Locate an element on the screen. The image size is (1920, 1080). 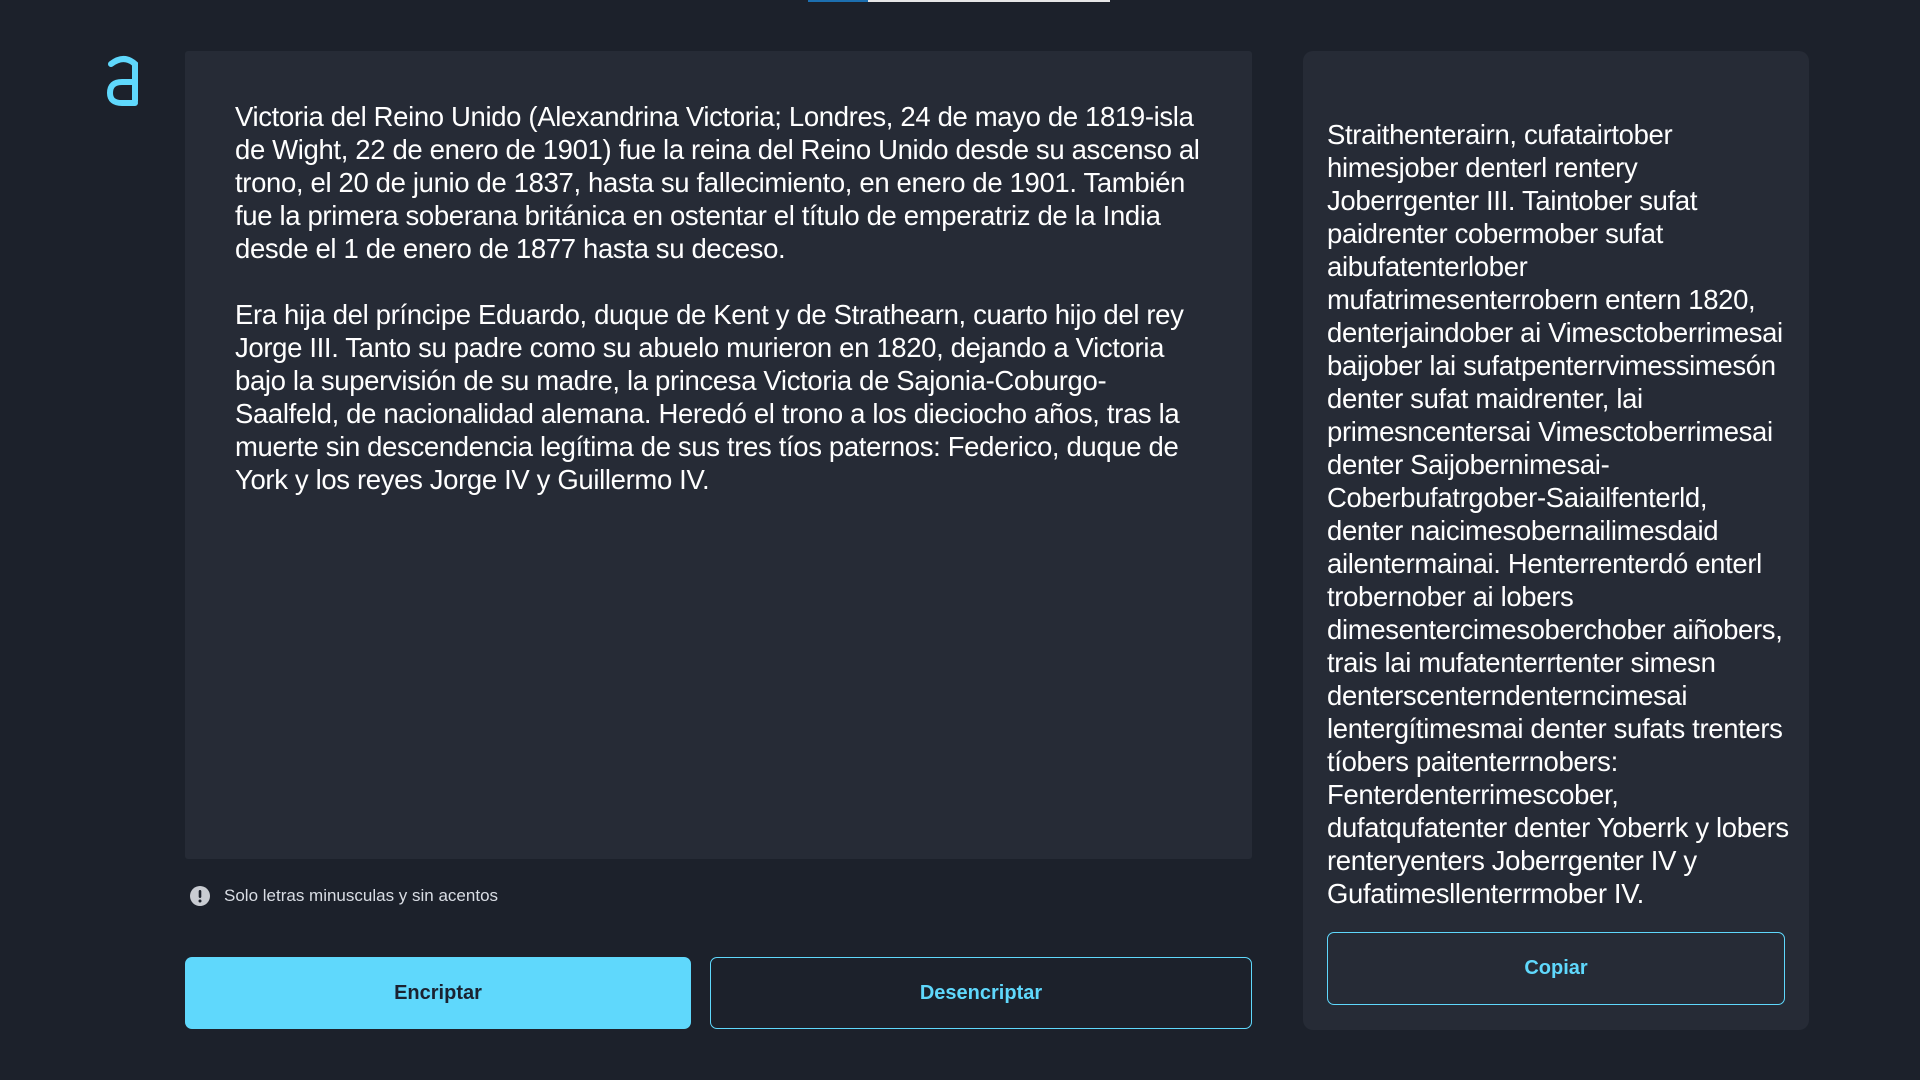
info-exclamation-icon is located at coordinates (200, 896).